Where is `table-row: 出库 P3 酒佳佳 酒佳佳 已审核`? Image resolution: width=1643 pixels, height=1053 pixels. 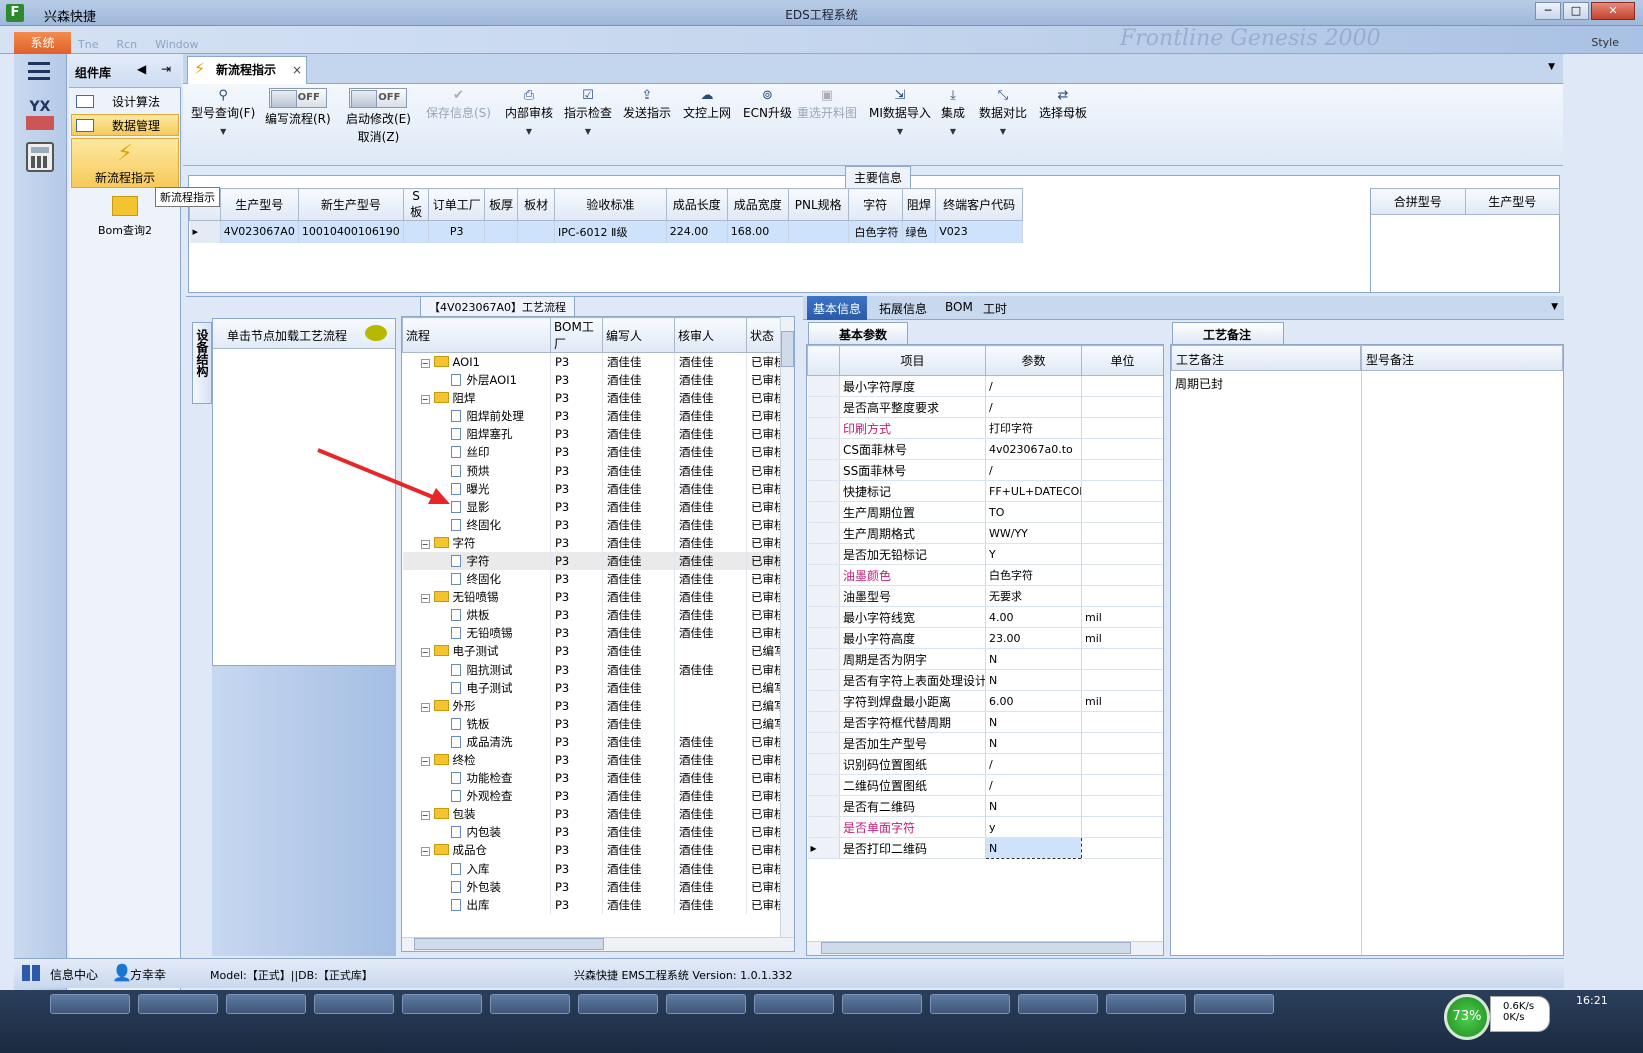
table-row: 出库 P3 酒佳佳 酒佳佳 已审核 is located at coordinates (592, 904).